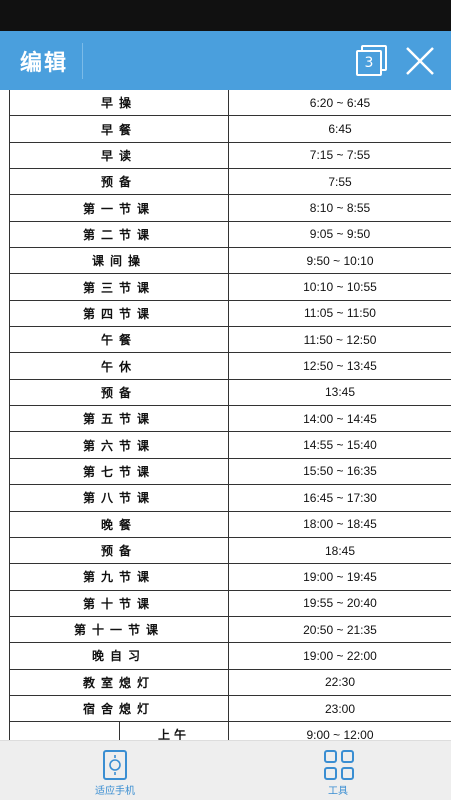 The image size is (451, 800). Describe the element at coordinates (230, 287) in the screenshot. I see `table-row: 第三节课 10:10 ~ 10:55` at that location.